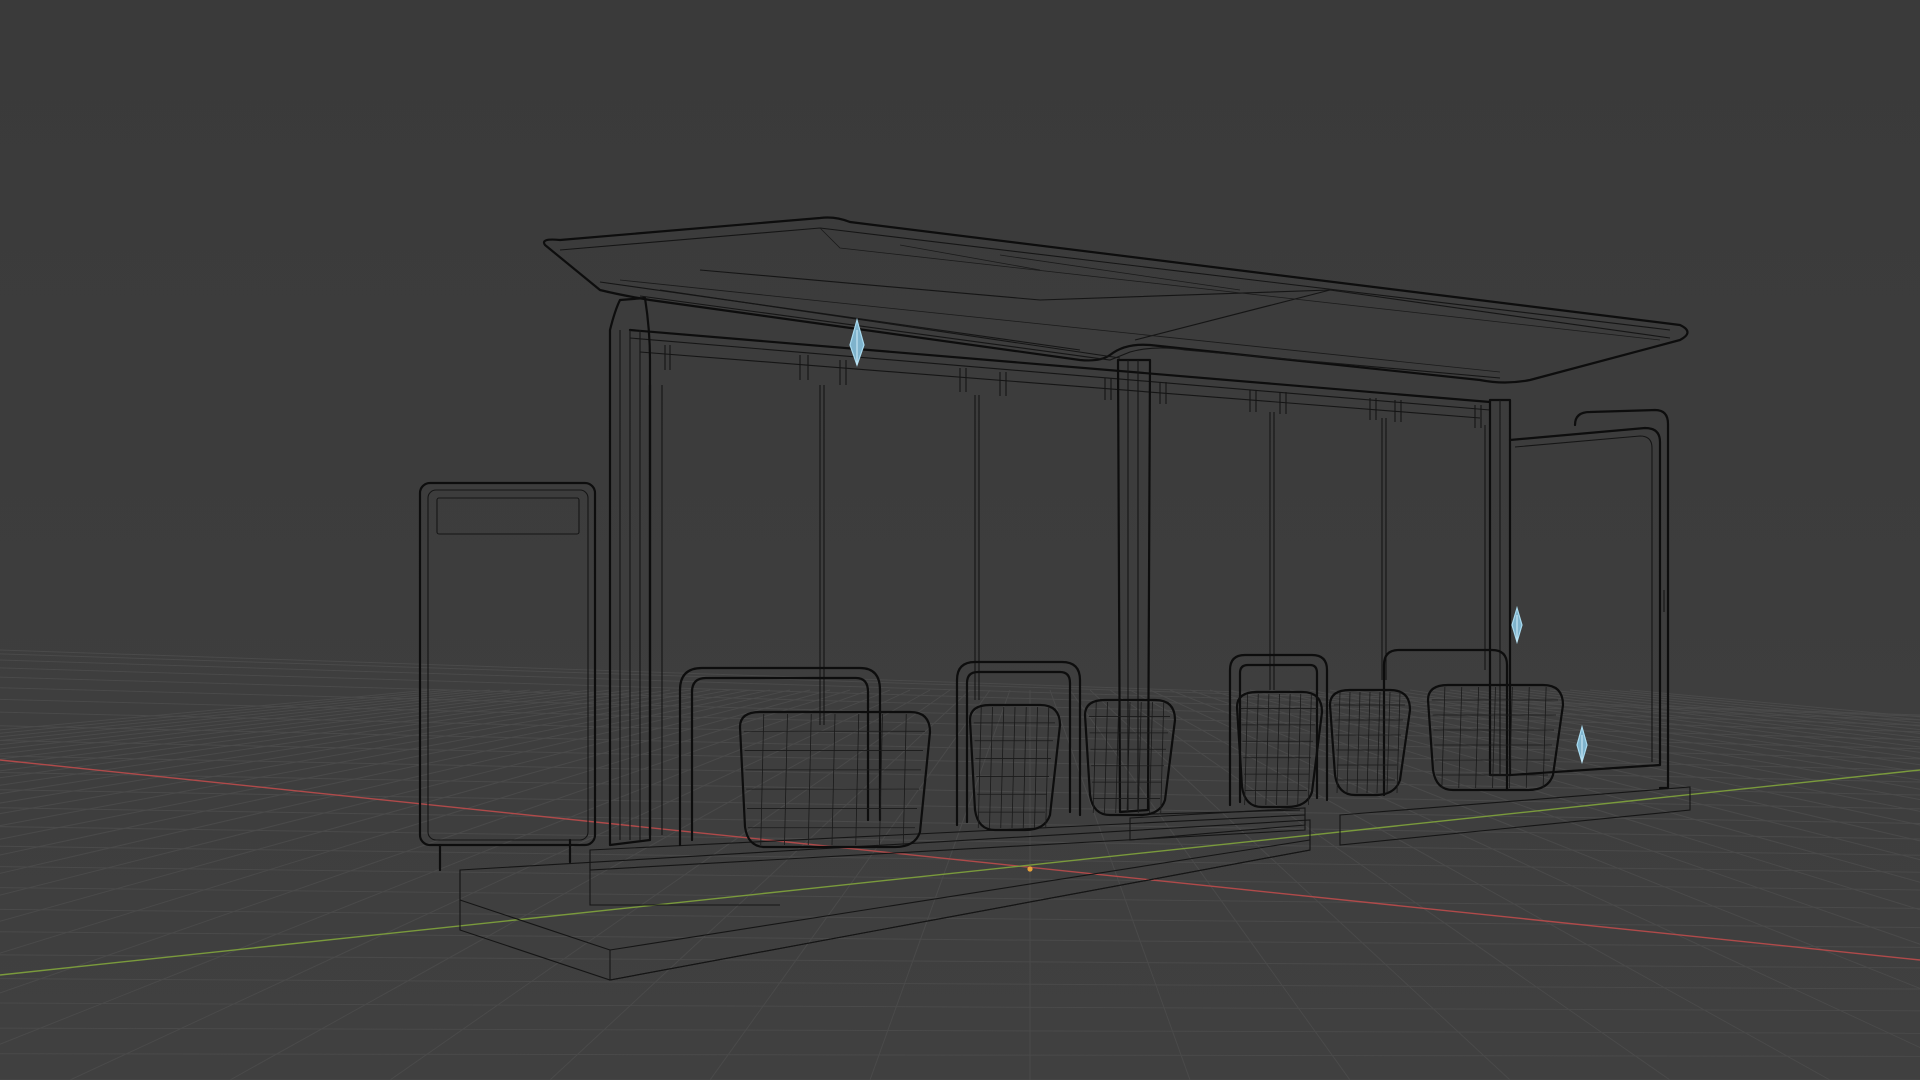  What do you see at coordinates (1015, 767) in the screenshot?
I see `seat` at bounding box center [1015, 767].